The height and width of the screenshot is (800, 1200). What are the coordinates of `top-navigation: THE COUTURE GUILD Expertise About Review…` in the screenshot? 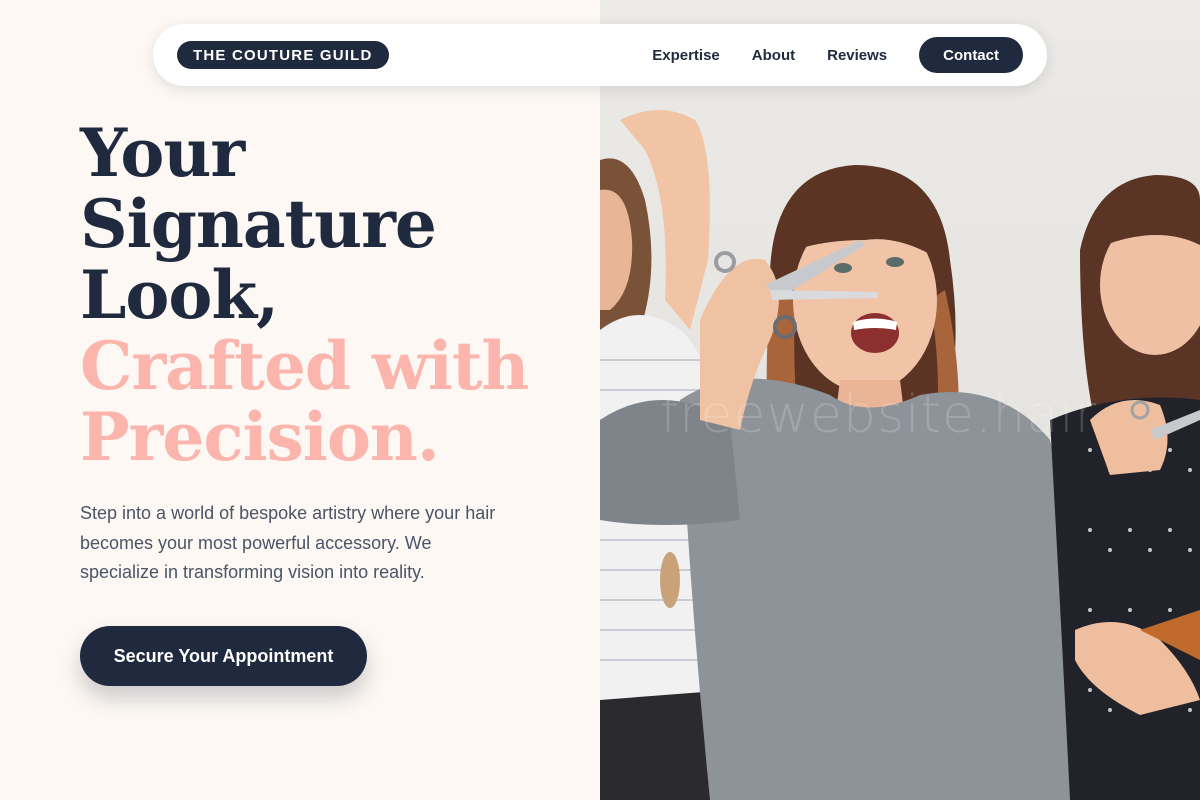 It's located at (600, 55).